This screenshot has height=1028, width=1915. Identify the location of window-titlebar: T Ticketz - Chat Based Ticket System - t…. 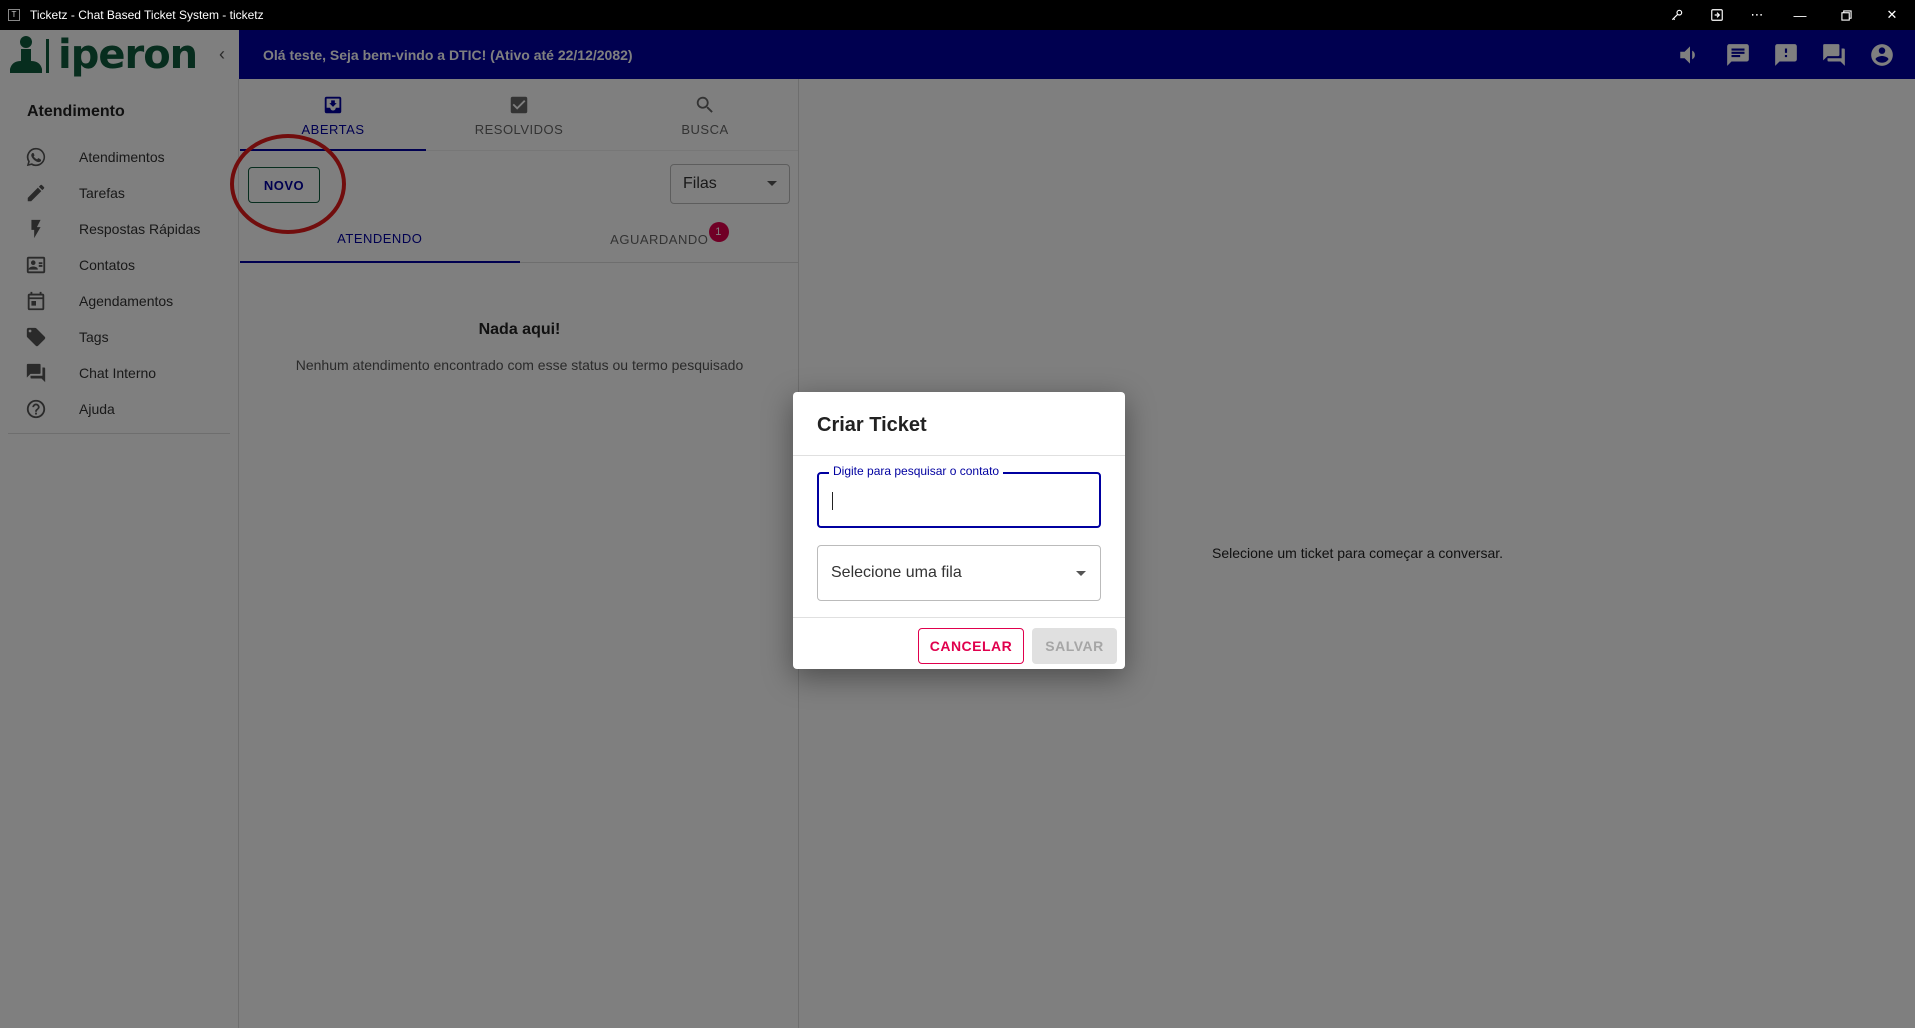
(957, 15).